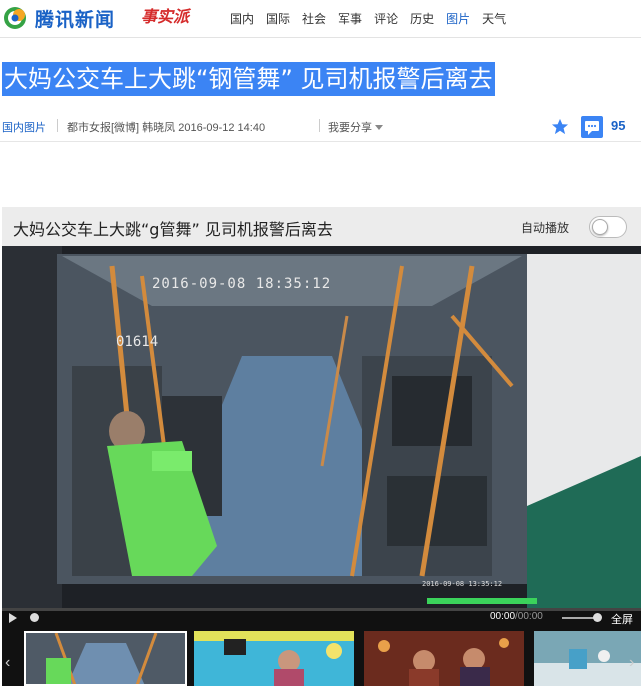 The width and height of the screenshot is (641, 686). I want to click on current-time: 00:00, so click(503, 616).